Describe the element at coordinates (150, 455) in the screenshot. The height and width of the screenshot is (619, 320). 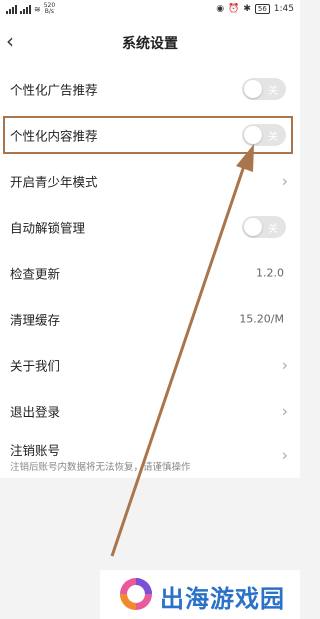
I see `row-cancel-account: 注销账号 注销后账号内数据将无法恢复，请谨慎操作 ›` at that location.